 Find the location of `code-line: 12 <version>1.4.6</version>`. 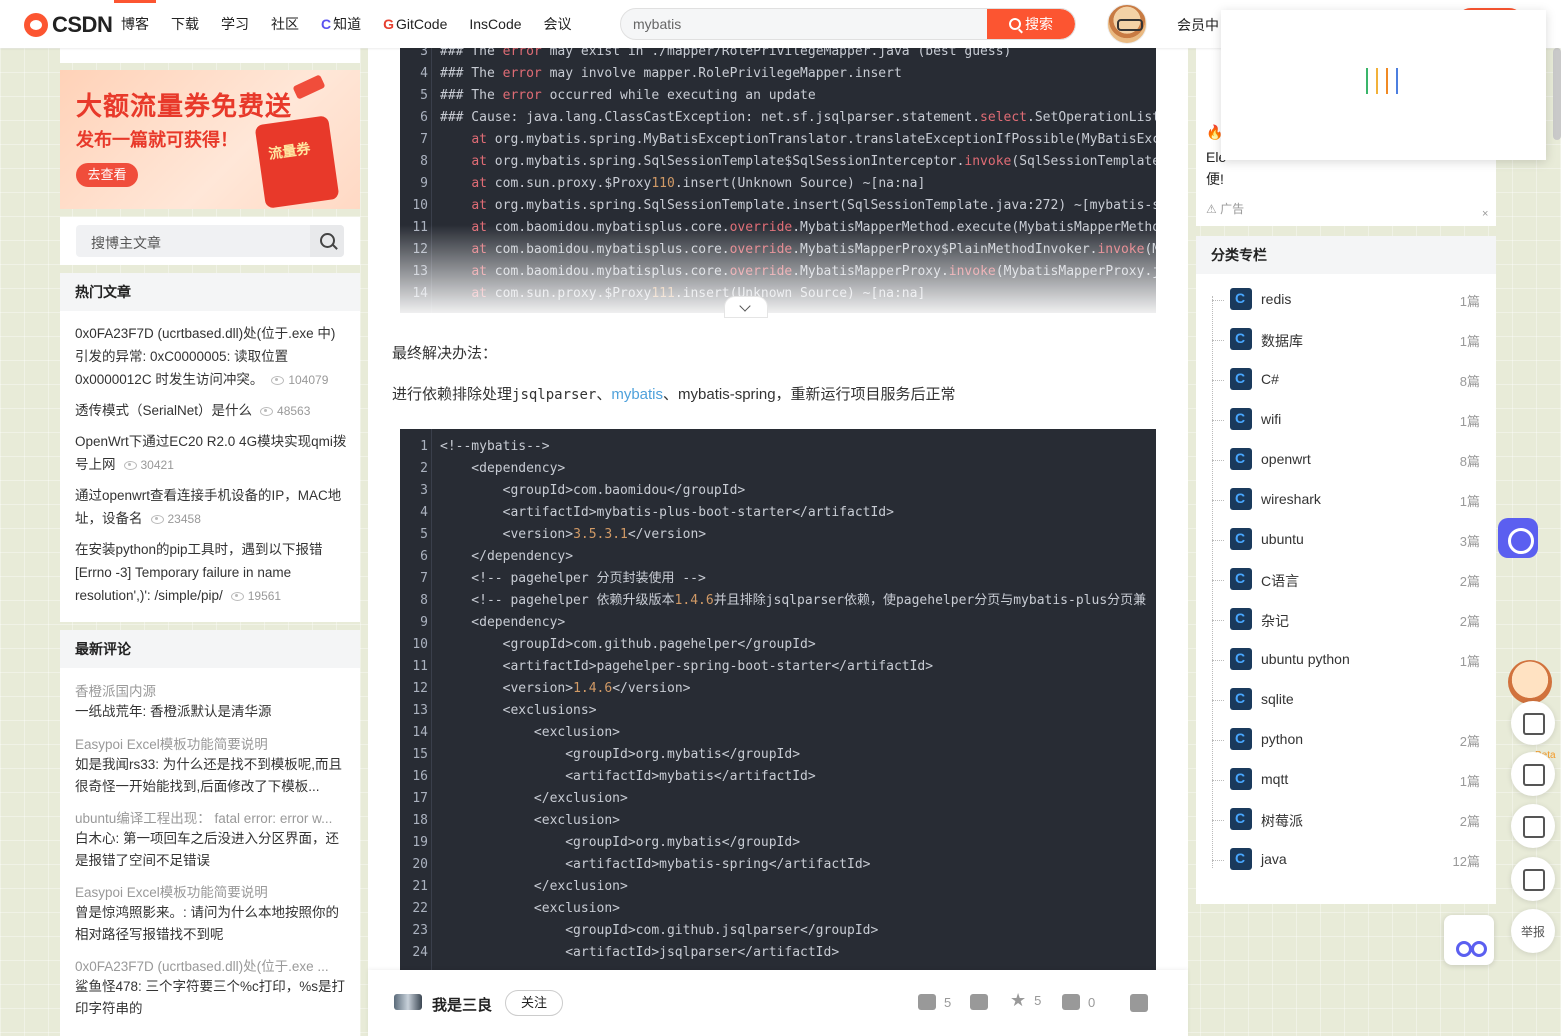

code-line: 12 <version>1.4.6</version> is located at coordinates (551, 688).